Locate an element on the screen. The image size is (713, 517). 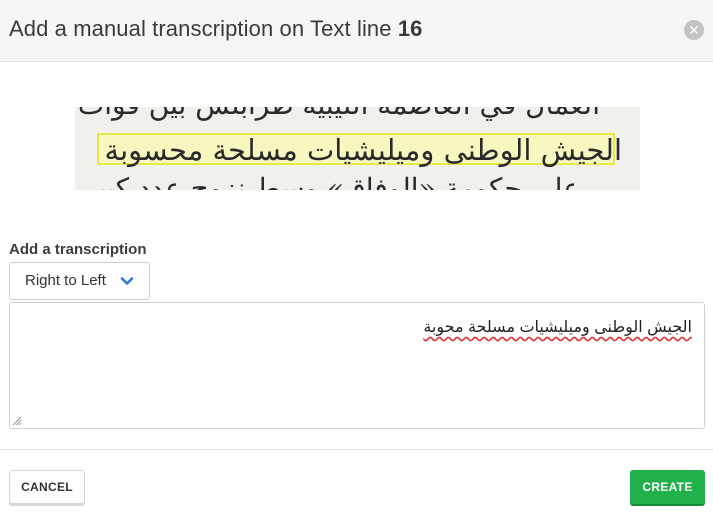
scan-line-below: على حكومة «الوفاق» وسط نزوح عدد كبير is located at coordinates (331, 181).